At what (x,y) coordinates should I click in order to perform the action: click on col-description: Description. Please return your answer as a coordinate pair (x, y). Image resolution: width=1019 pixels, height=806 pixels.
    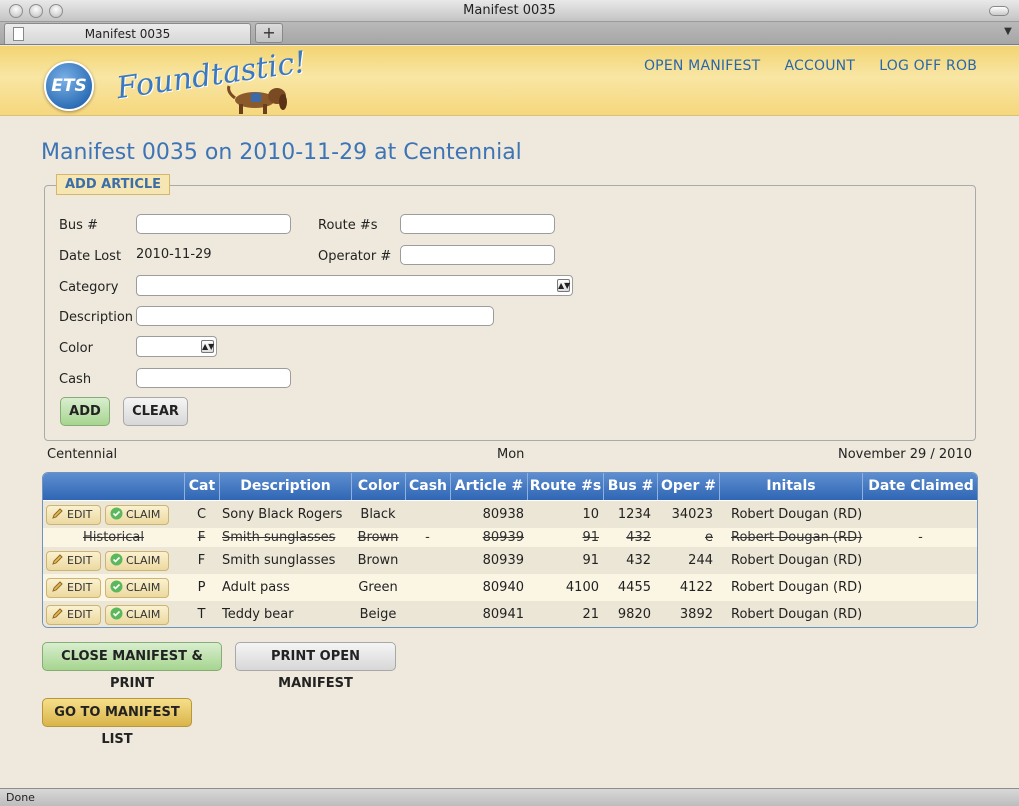
    Looking at the image, I should click on (285, 486).